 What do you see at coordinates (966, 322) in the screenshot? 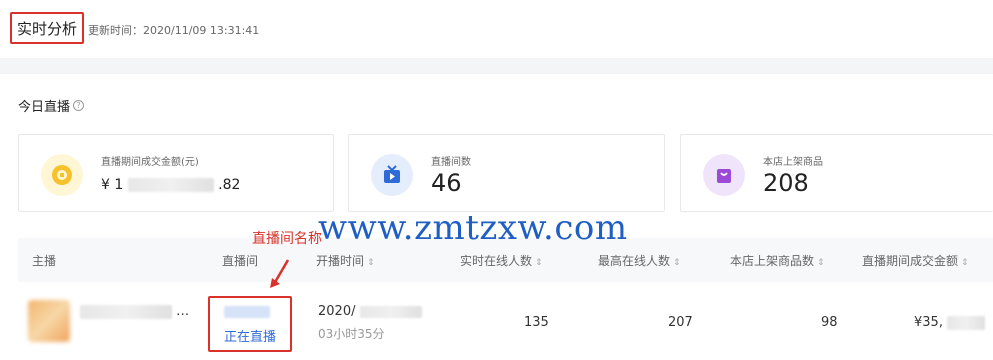
I see `redacted-sales` at bounding box center [966, 322].